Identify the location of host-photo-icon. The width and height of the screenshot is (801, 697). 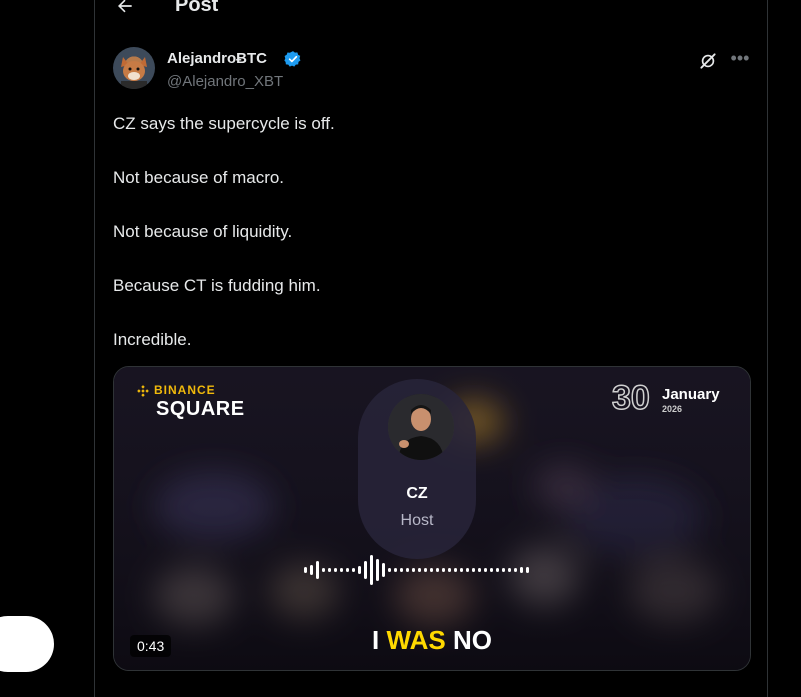
(421, 427).